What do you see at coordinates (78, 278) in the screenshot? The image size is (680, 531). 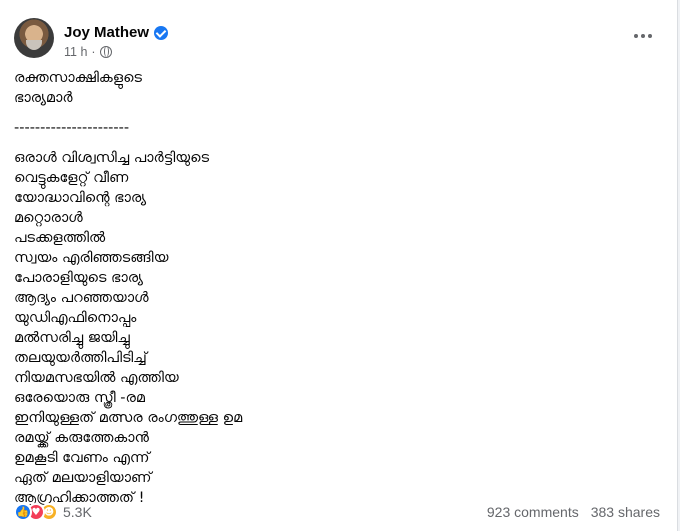 I see `post-line: പോരാളിയുടെ ഭാര്യ` at bounding box center [78, 278].